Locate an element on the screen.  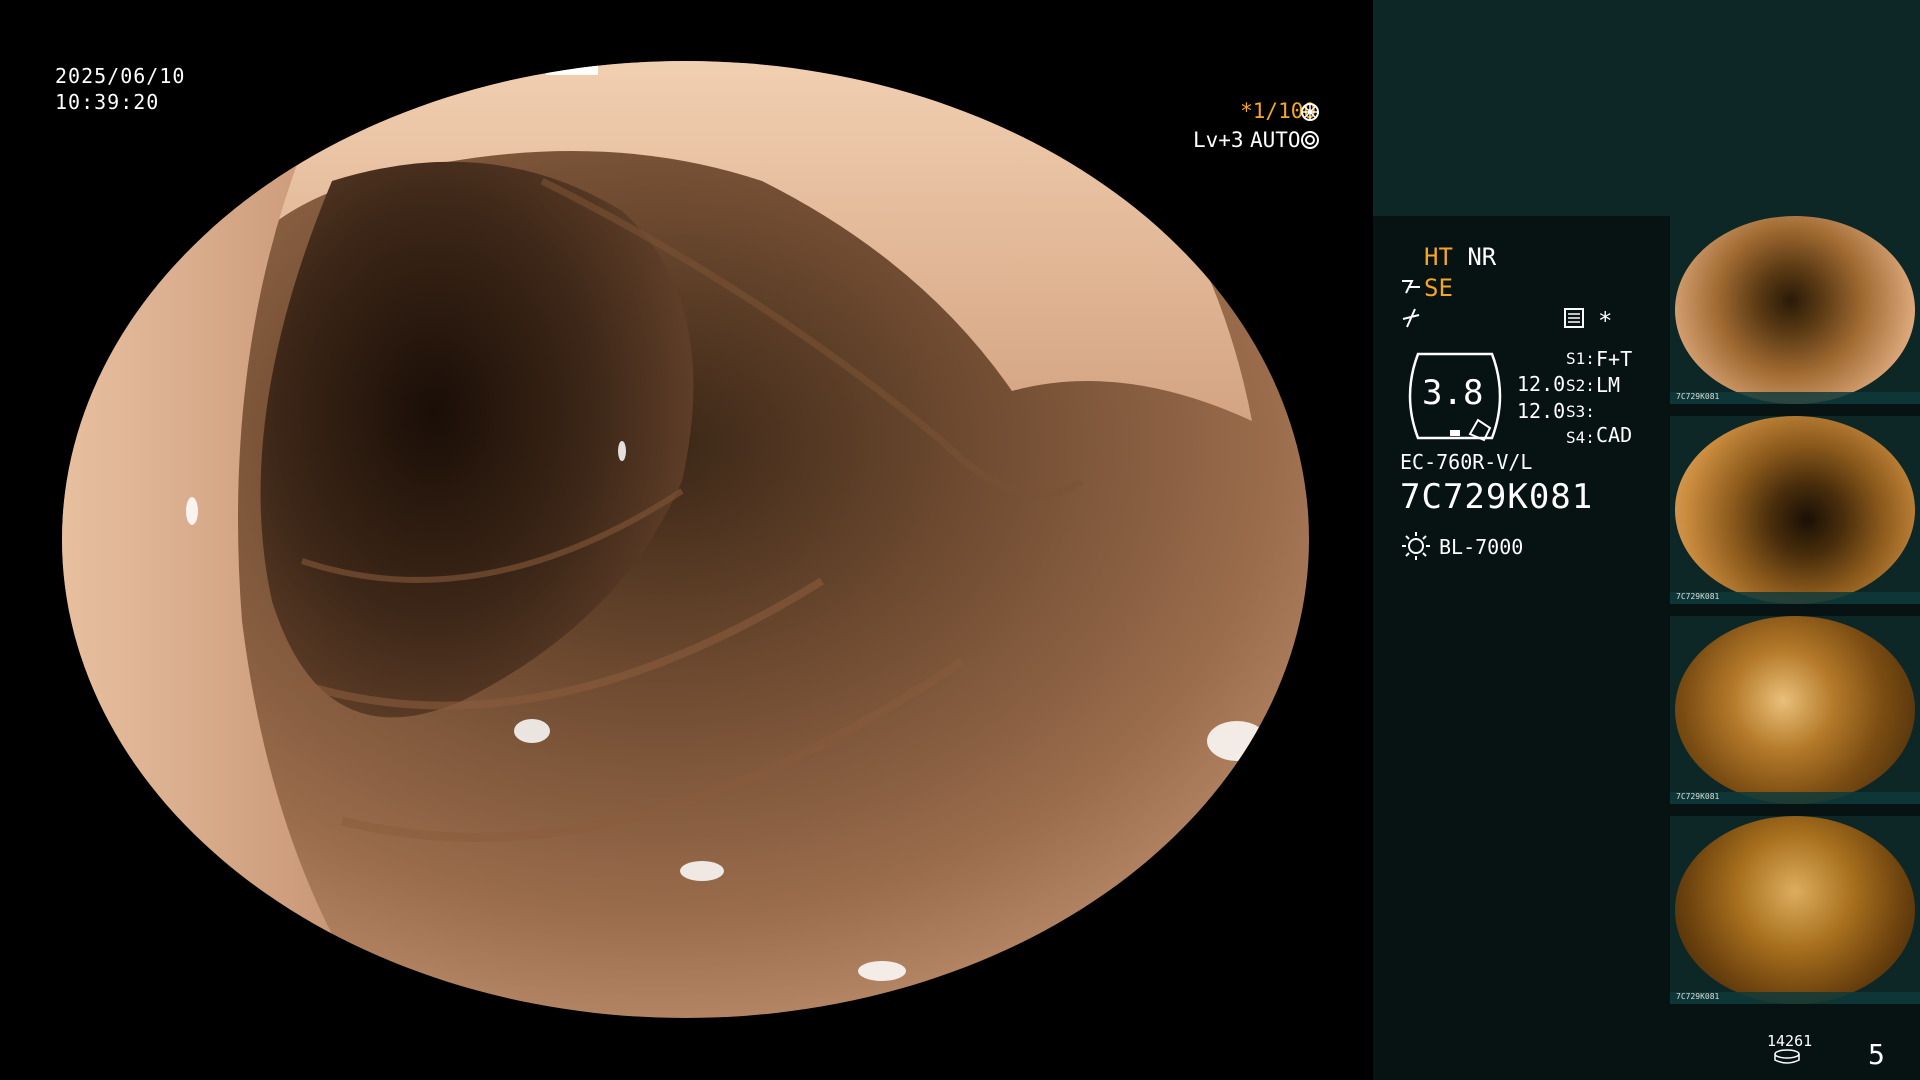
s3-label: S3: is located at coordinates (1580, 411).